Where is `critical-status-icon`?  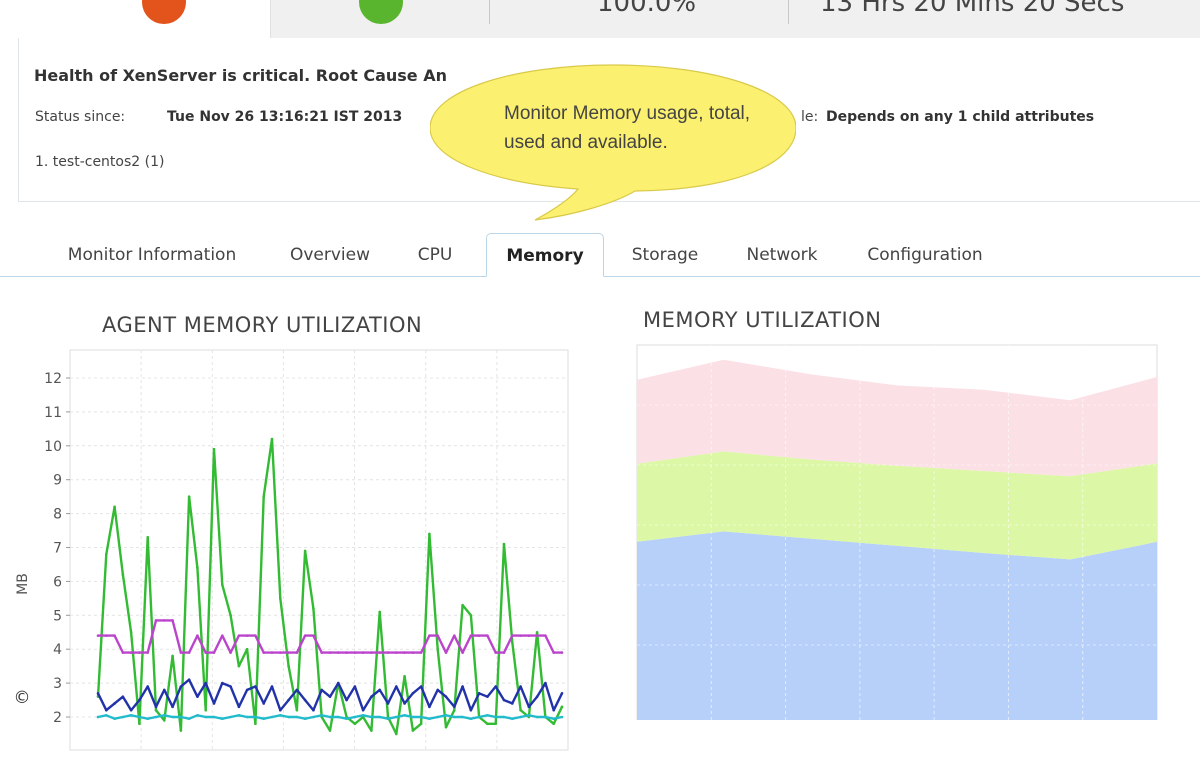
critical-status-icon is located at coordinates (164, 12).